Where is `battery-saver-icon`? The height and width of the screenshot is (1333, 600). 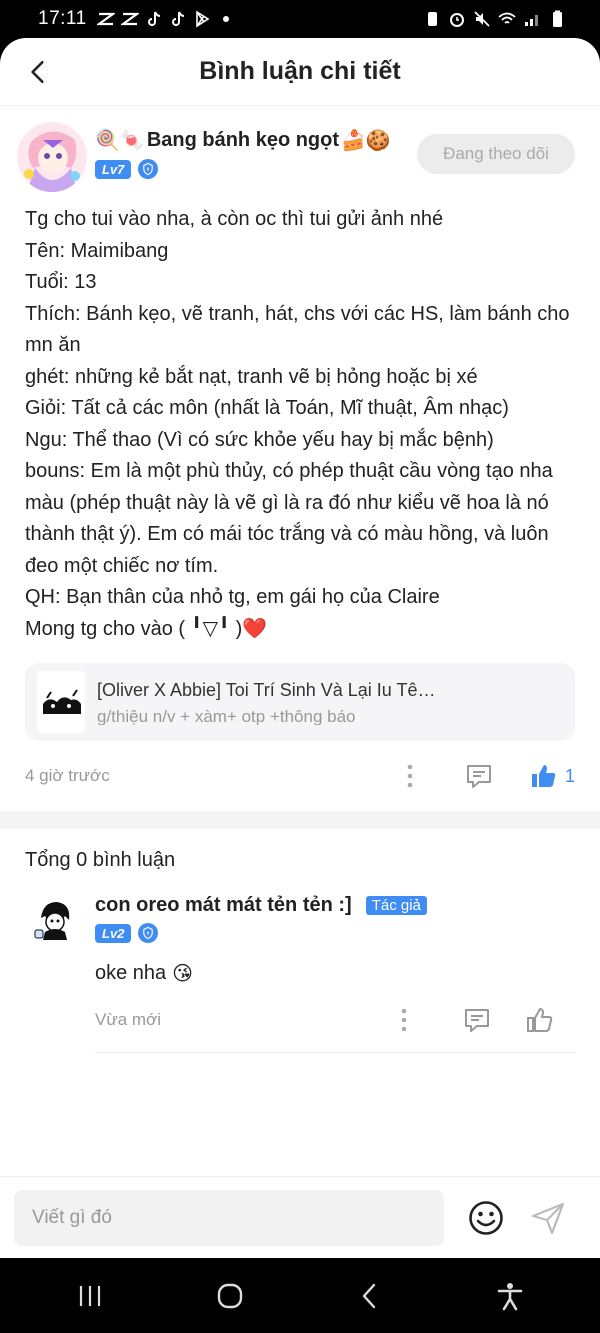
battery-saver-icon is located at coordinates (432, 19).